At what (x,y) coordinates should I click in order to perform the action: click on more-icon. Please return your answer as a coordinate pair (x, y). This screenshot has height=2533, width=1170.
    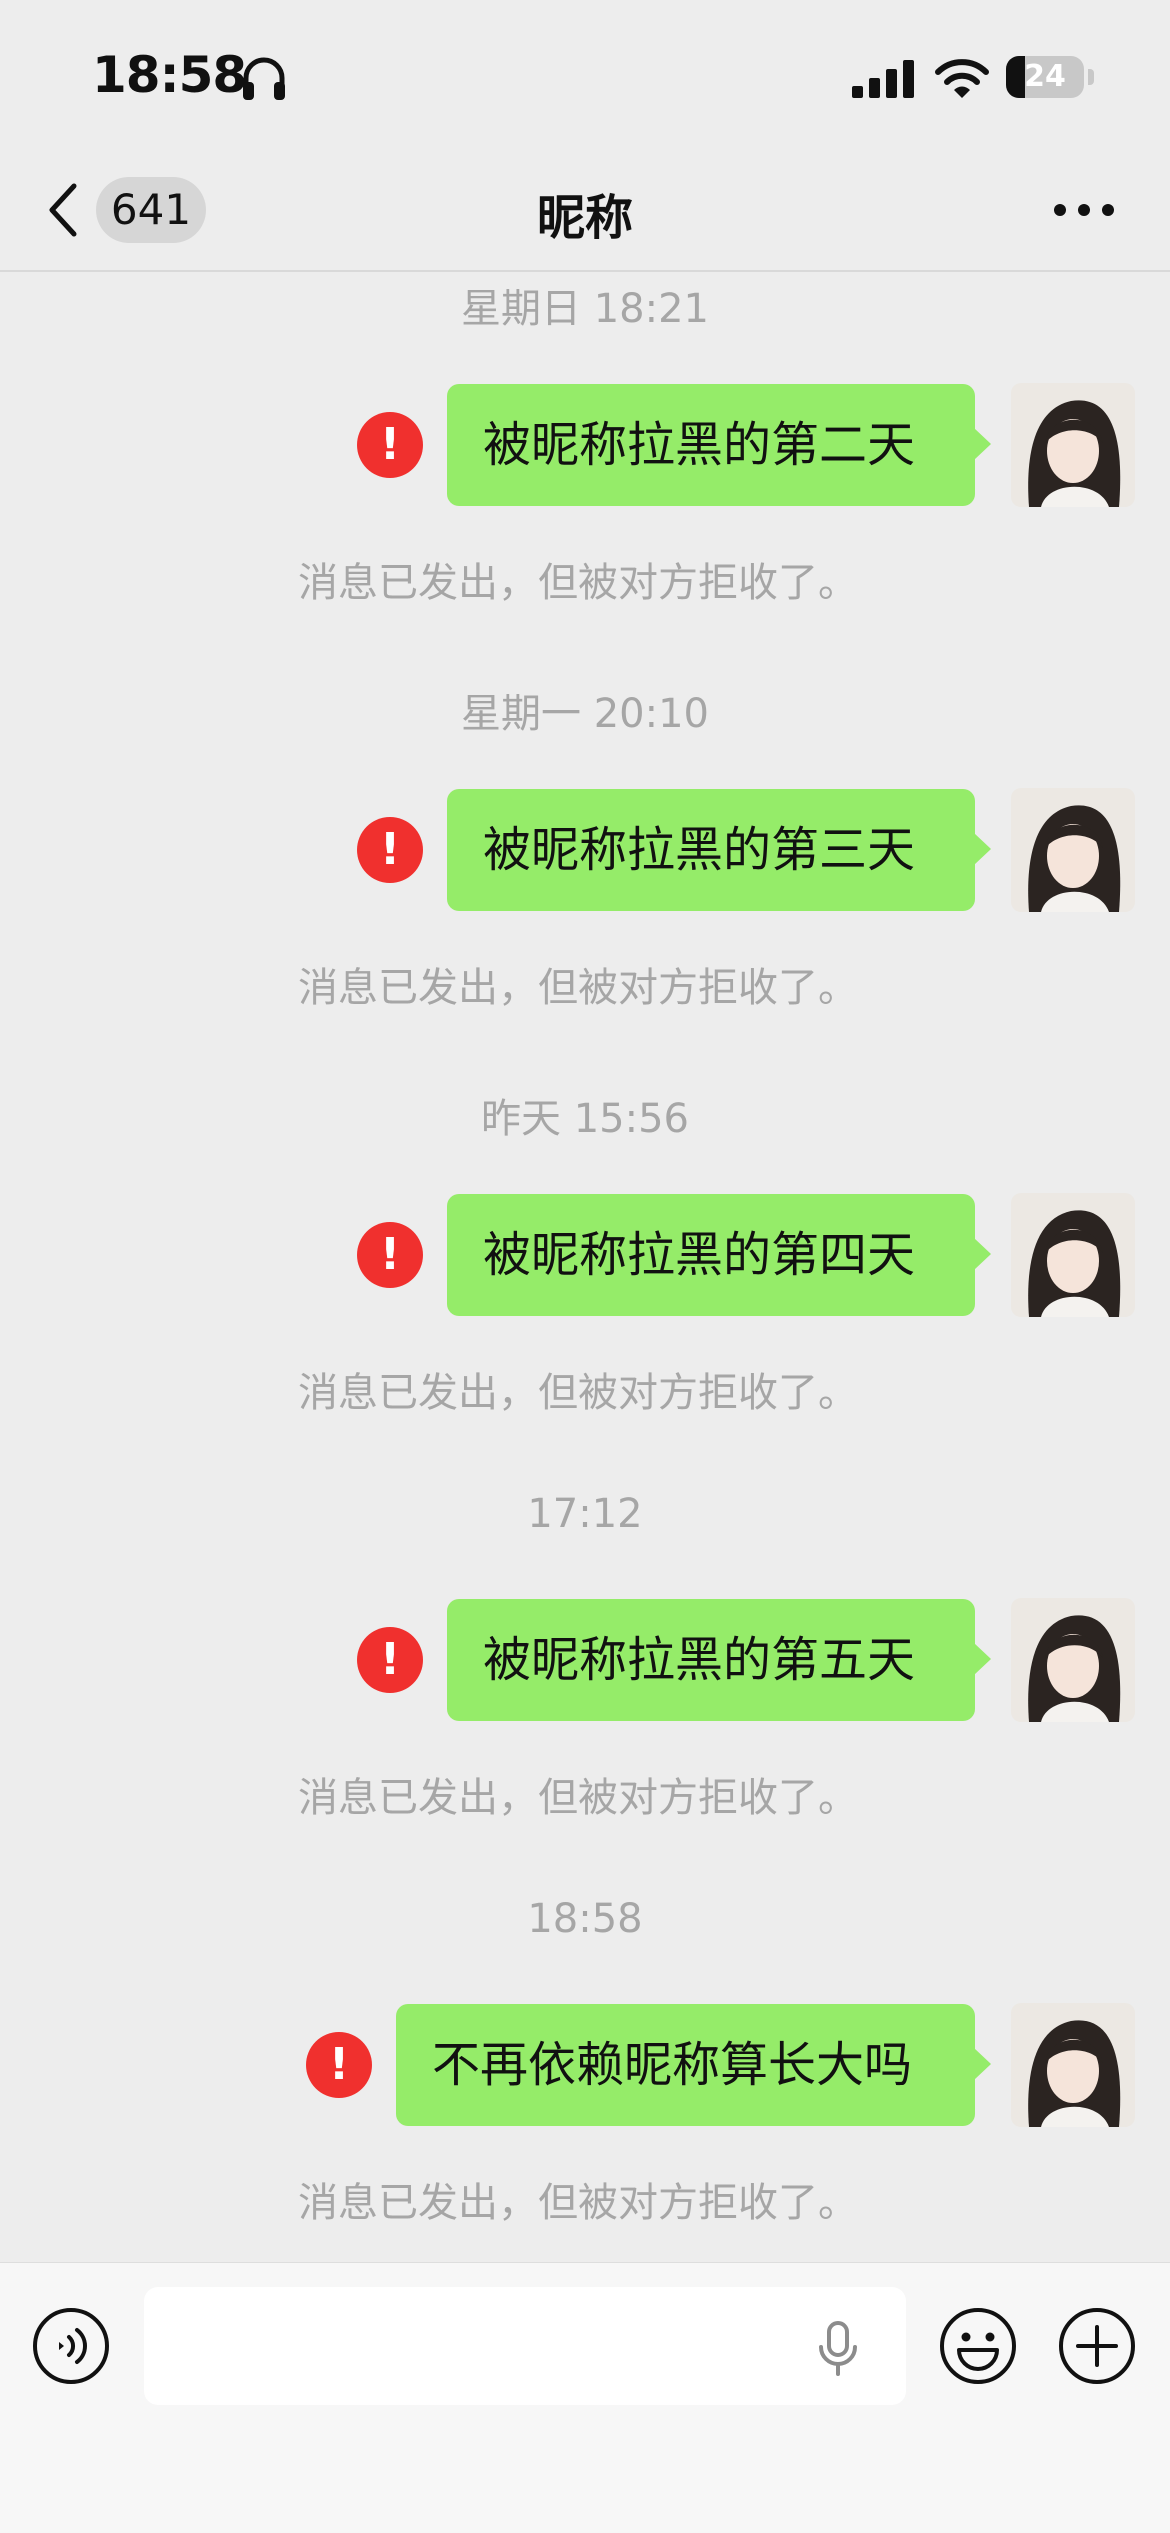
    Looking at the image, I should click on (1084, 210).